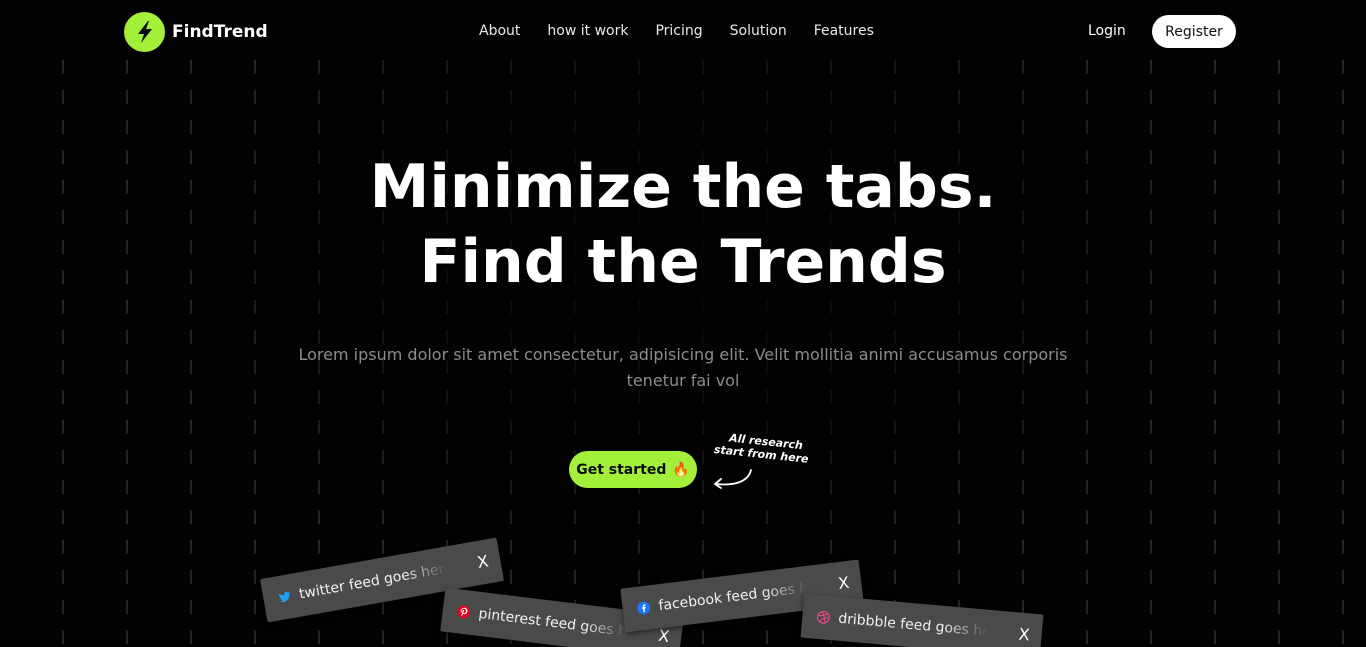  I want to click on dribbble-icon, so click(823, 617).